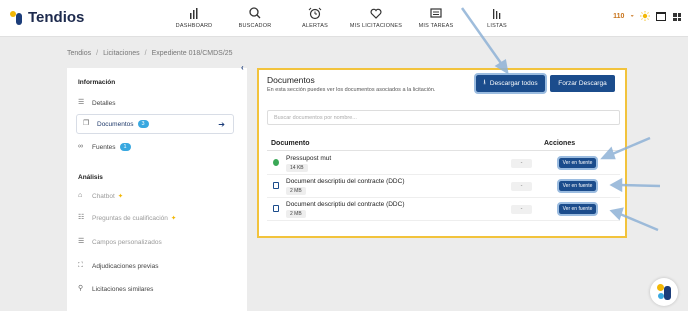  I want to click on force-download-label: Forzar Descarga, so click(582, 83).